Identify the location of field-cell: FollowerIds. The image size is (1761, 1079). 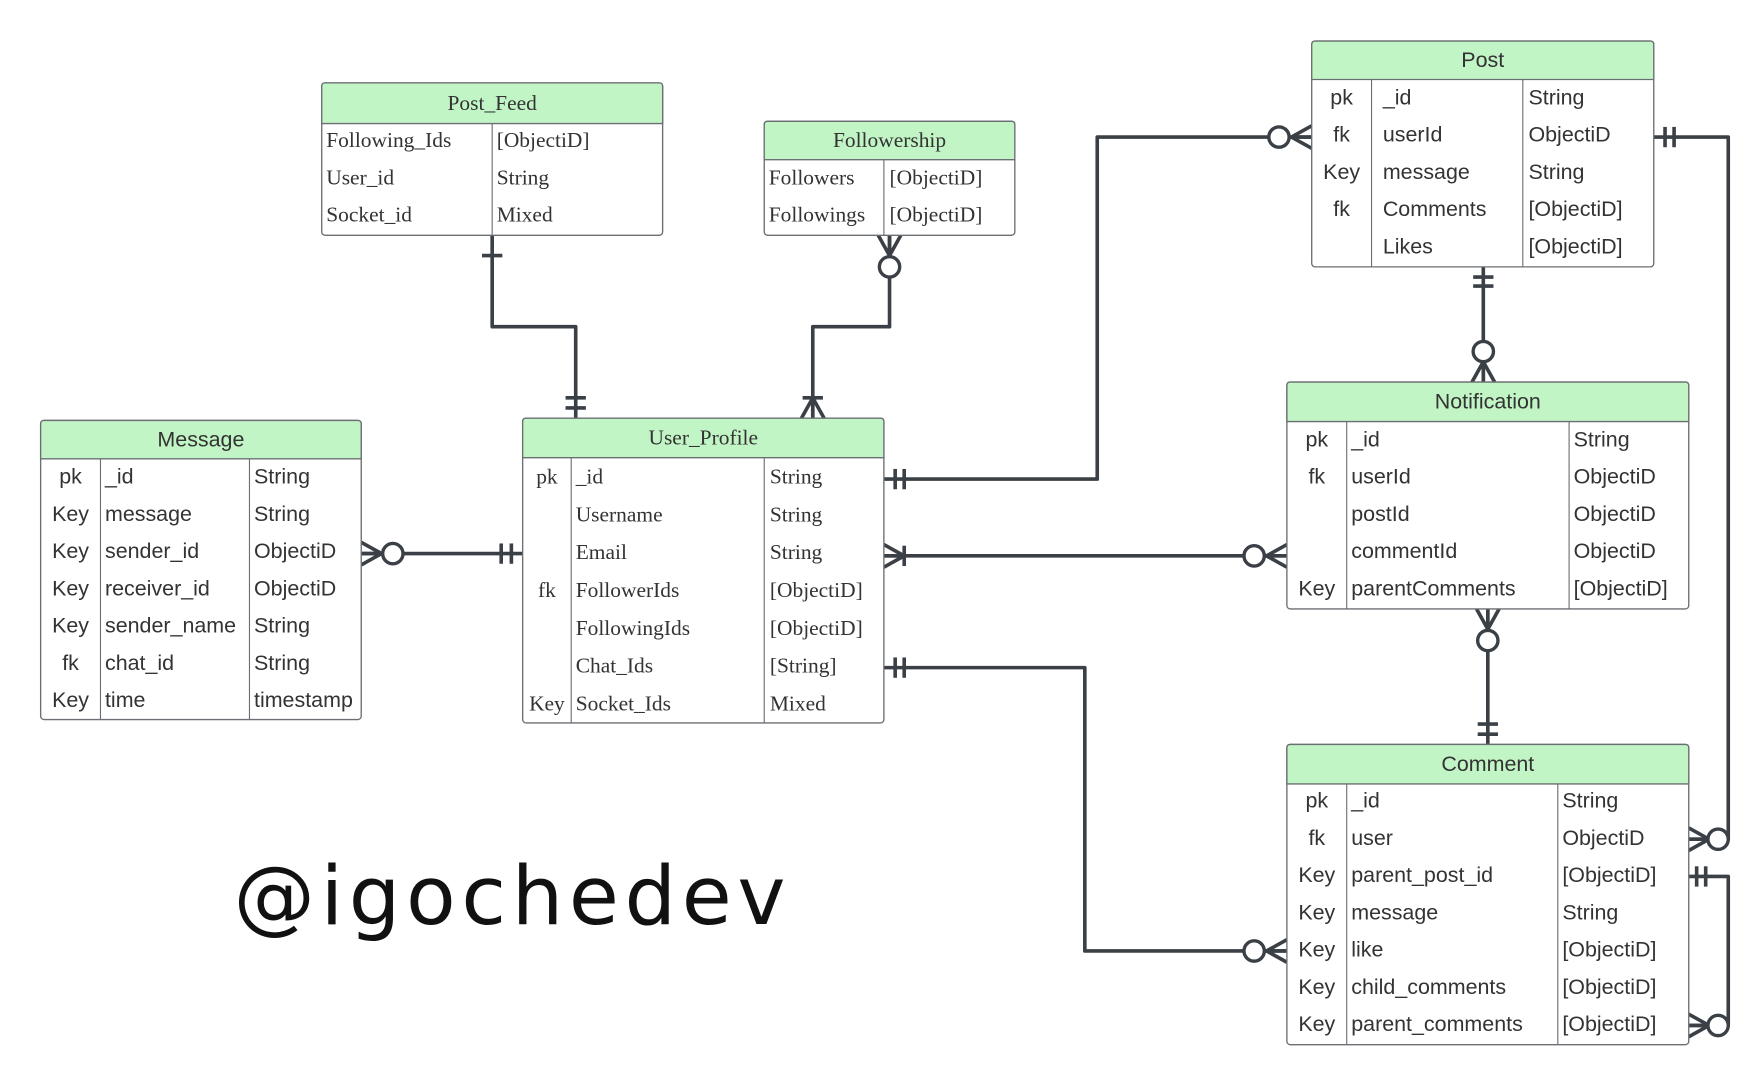
(628, 590).